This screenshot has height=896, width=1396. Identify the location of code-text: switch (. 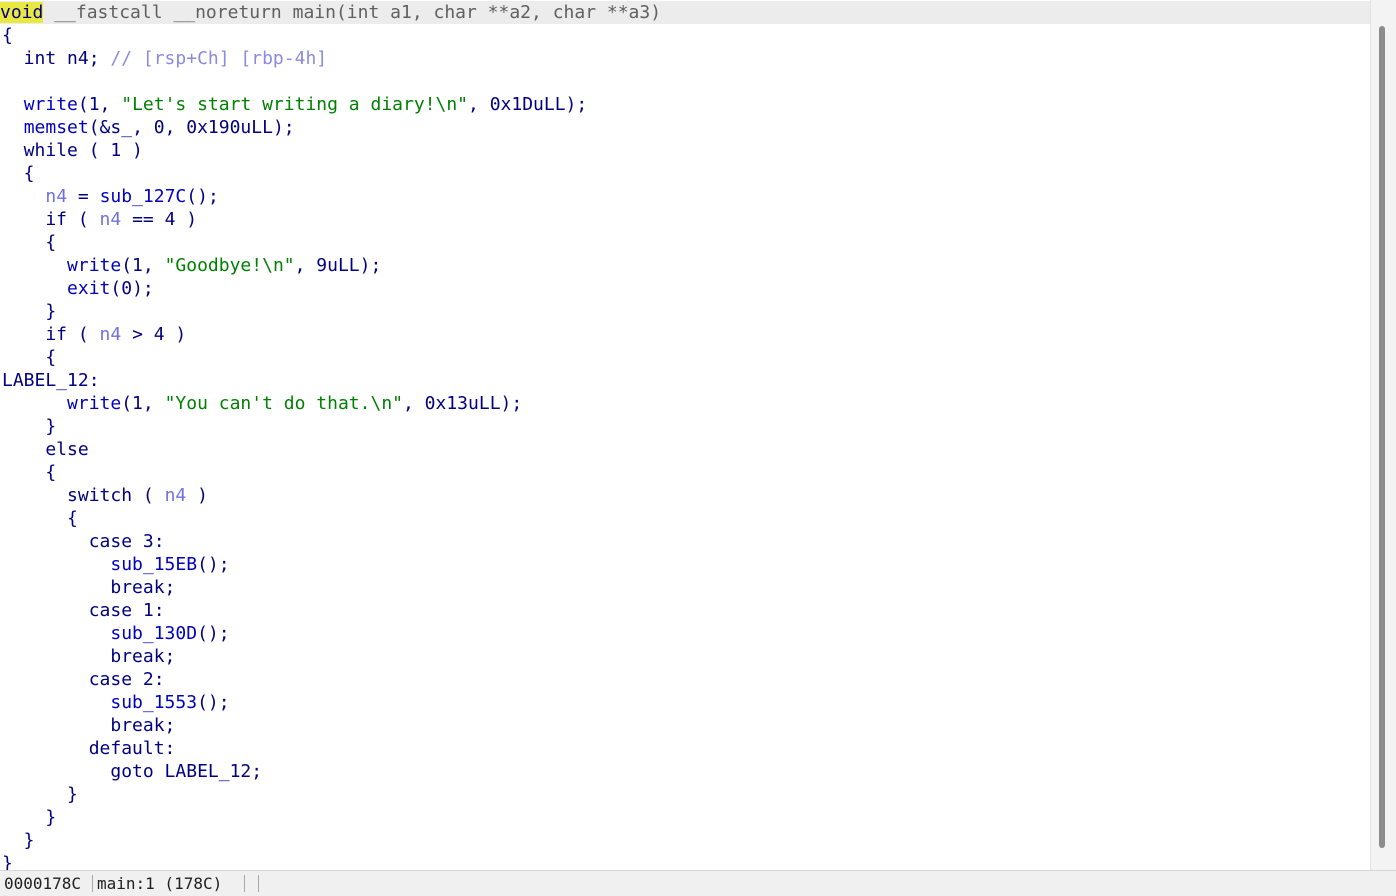
(83, 495).